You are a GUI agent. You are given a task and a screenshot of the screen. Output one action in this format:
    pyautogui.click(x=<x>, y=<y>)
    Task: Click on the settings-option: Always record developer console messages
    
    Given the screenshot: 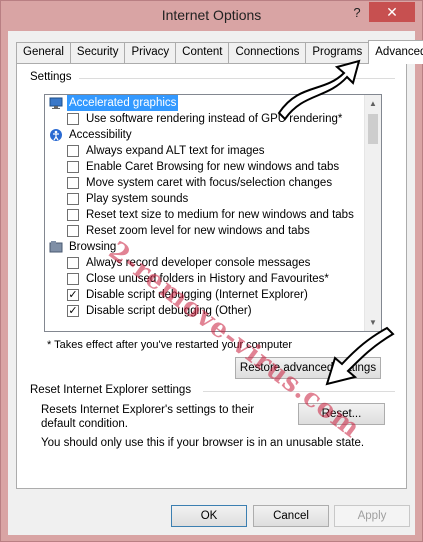 What is the action you would take?
    pyautogui.click(x=205, y=263)
    